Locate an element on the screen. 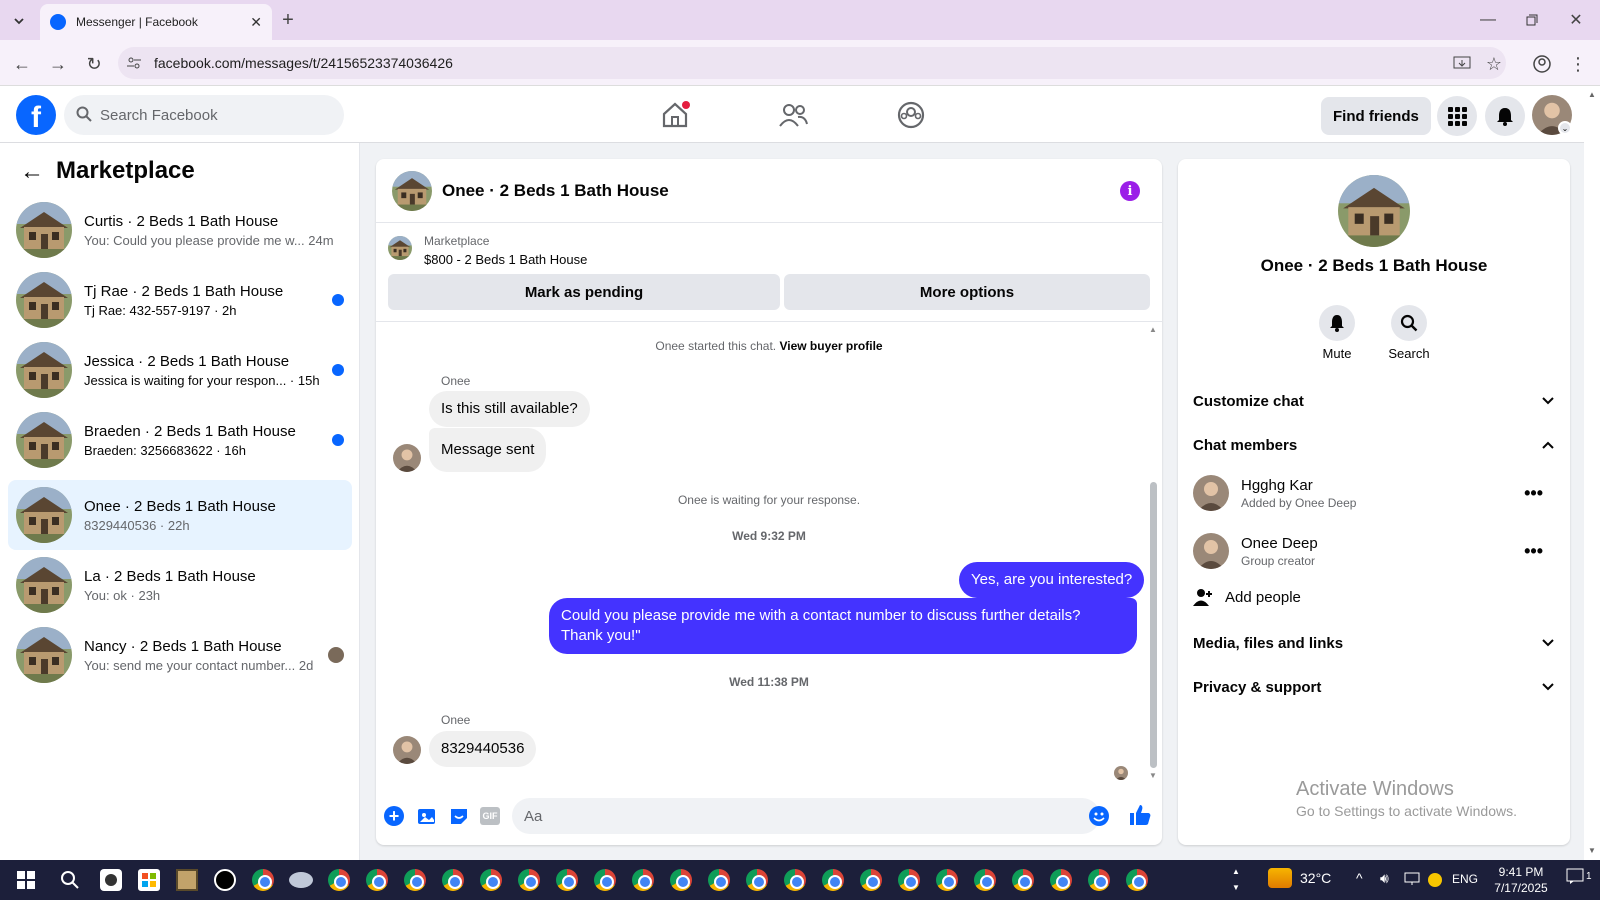 The width and height of the screenshot is (1600, 900). facebook-search-input: Search Facebook is located at coordinates (204, 115).